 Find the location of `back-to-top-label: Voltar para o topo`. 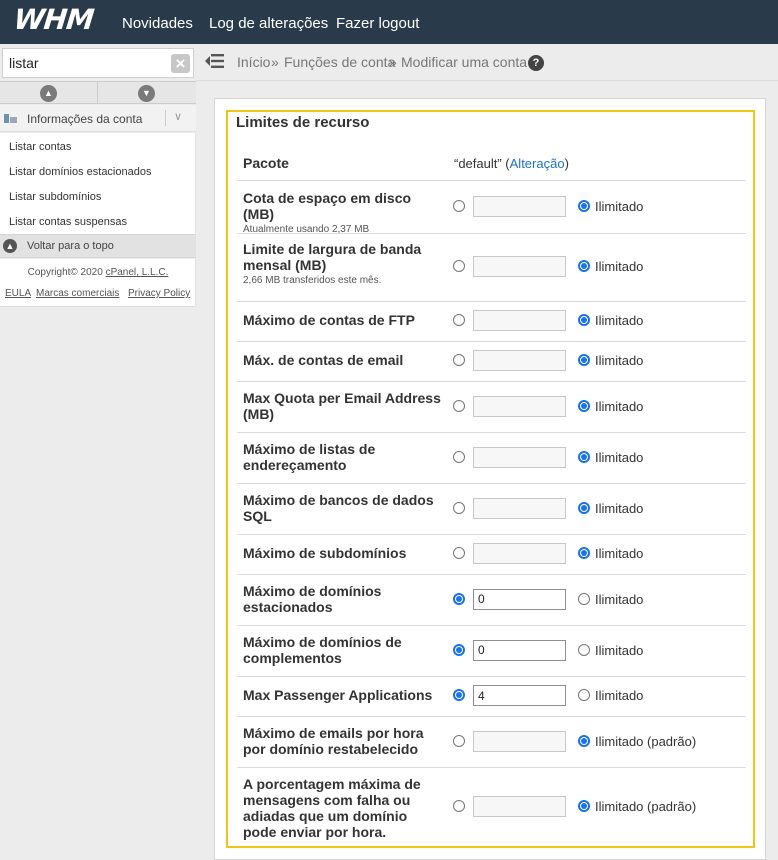

back-to-top-label: Voltar para o topo is located at coordinates (70, 246).